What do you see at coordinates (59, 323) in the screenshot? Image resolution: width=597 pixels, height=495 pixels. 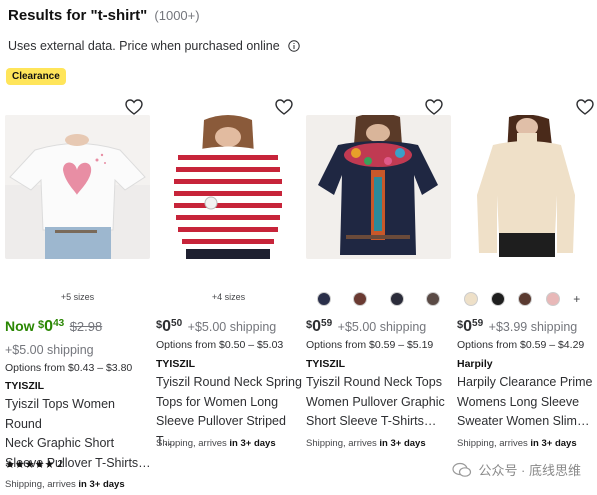 I see `price-cents: 43` at bounding box center [59, 323].